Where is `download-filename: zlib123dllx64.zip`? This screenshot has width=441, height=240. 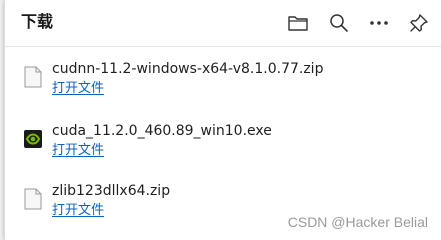
download-filename: zlib123dllx64.zip is located at coordinates (111, 191).